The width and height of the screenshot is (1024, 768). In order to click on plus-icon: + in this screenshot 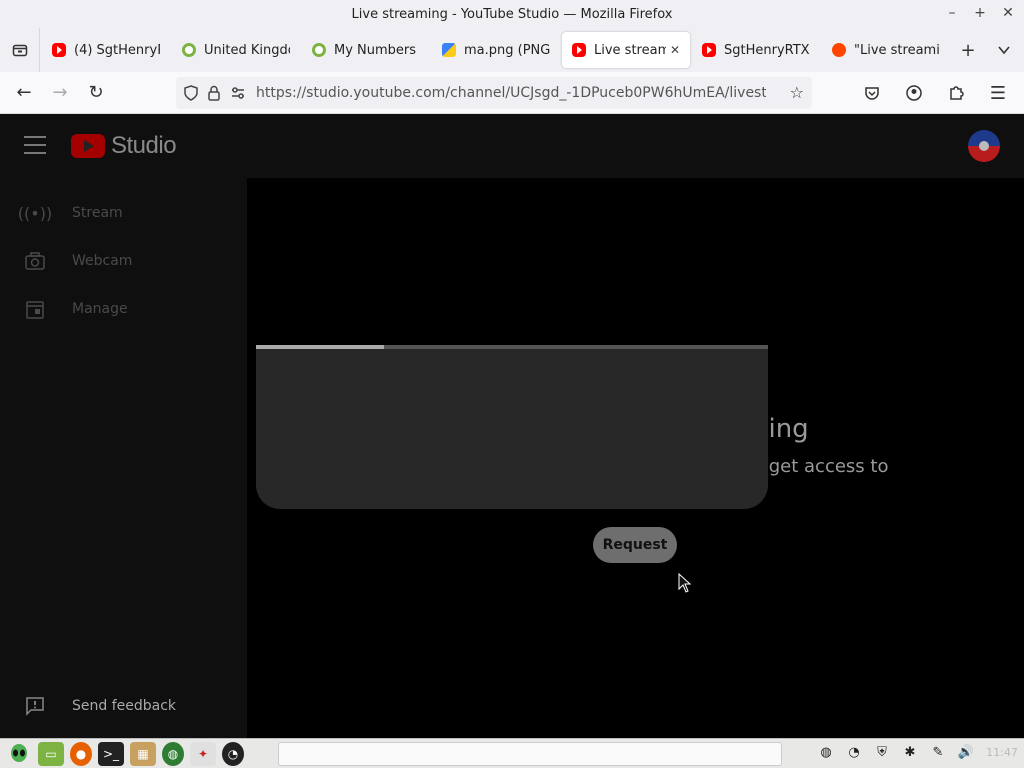, I will do `click(968, 50)`.